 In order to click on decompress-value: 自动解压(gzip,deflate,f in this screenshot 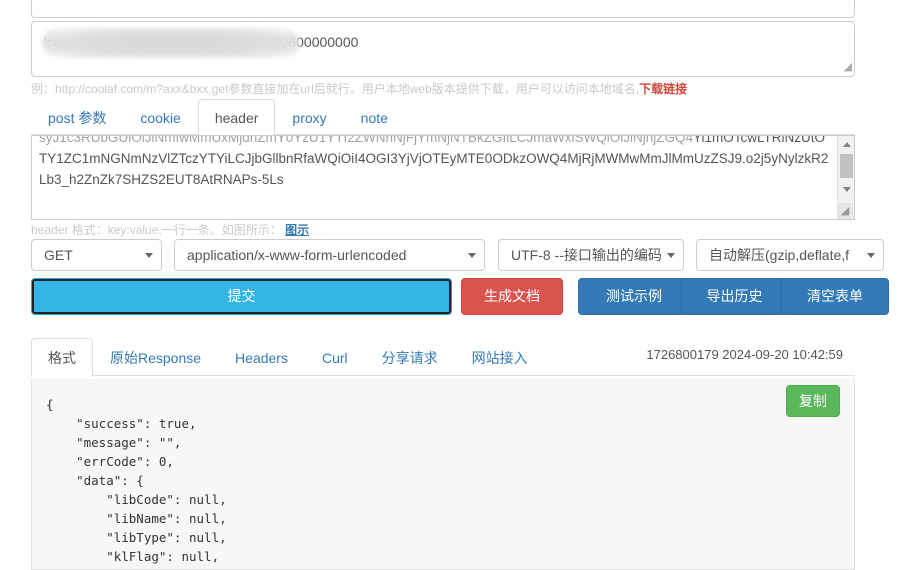, I will do `click(779, 255)`.